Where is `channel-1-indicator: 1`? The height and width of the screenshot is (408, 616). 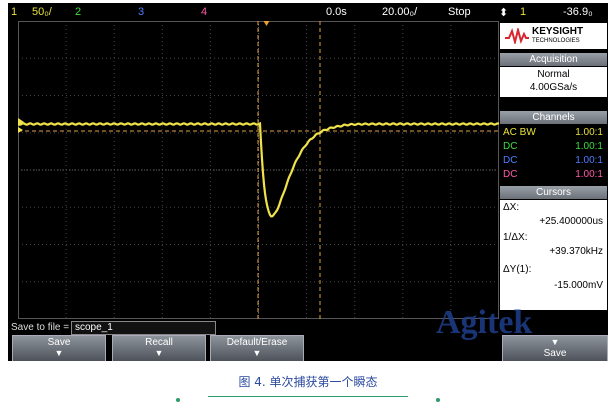
channel-1-indicator: 1 is located at coordinates (14, 12).